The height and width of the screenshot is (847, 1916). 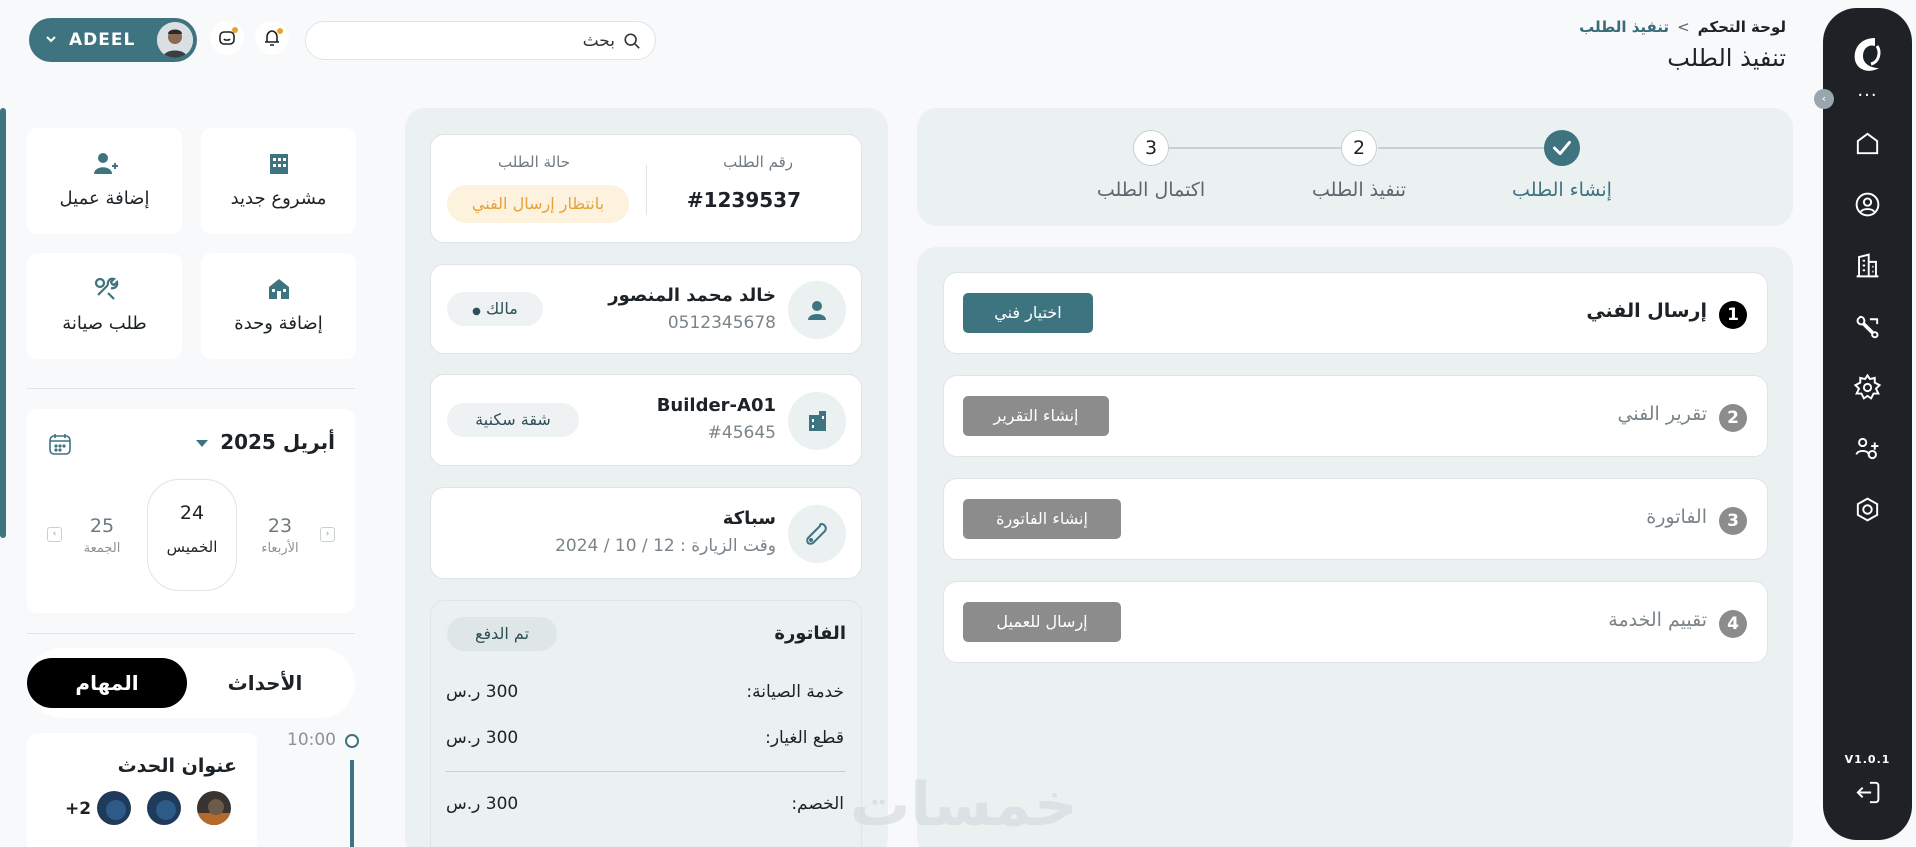 What do you see at coordinates (278, 306) in the screenshot?
I see `quick-action-add-unit: إضافة وحدة` at bounding box center [278, 306].